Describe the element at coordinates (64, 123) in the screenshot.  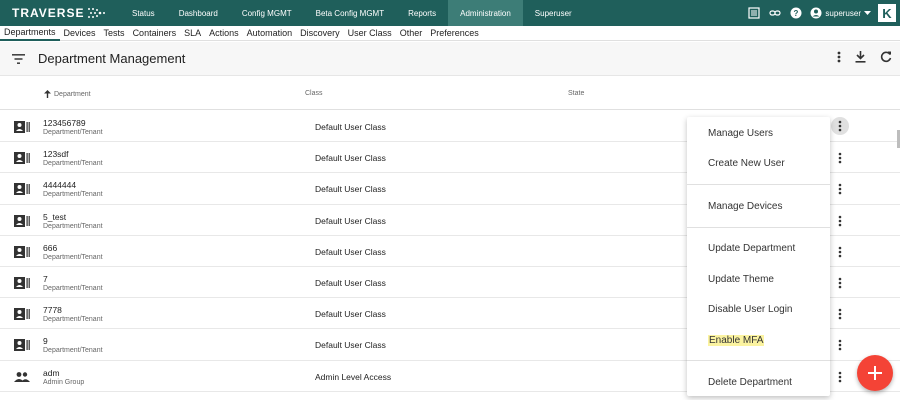
I see `row-name: 123456789` at that location.